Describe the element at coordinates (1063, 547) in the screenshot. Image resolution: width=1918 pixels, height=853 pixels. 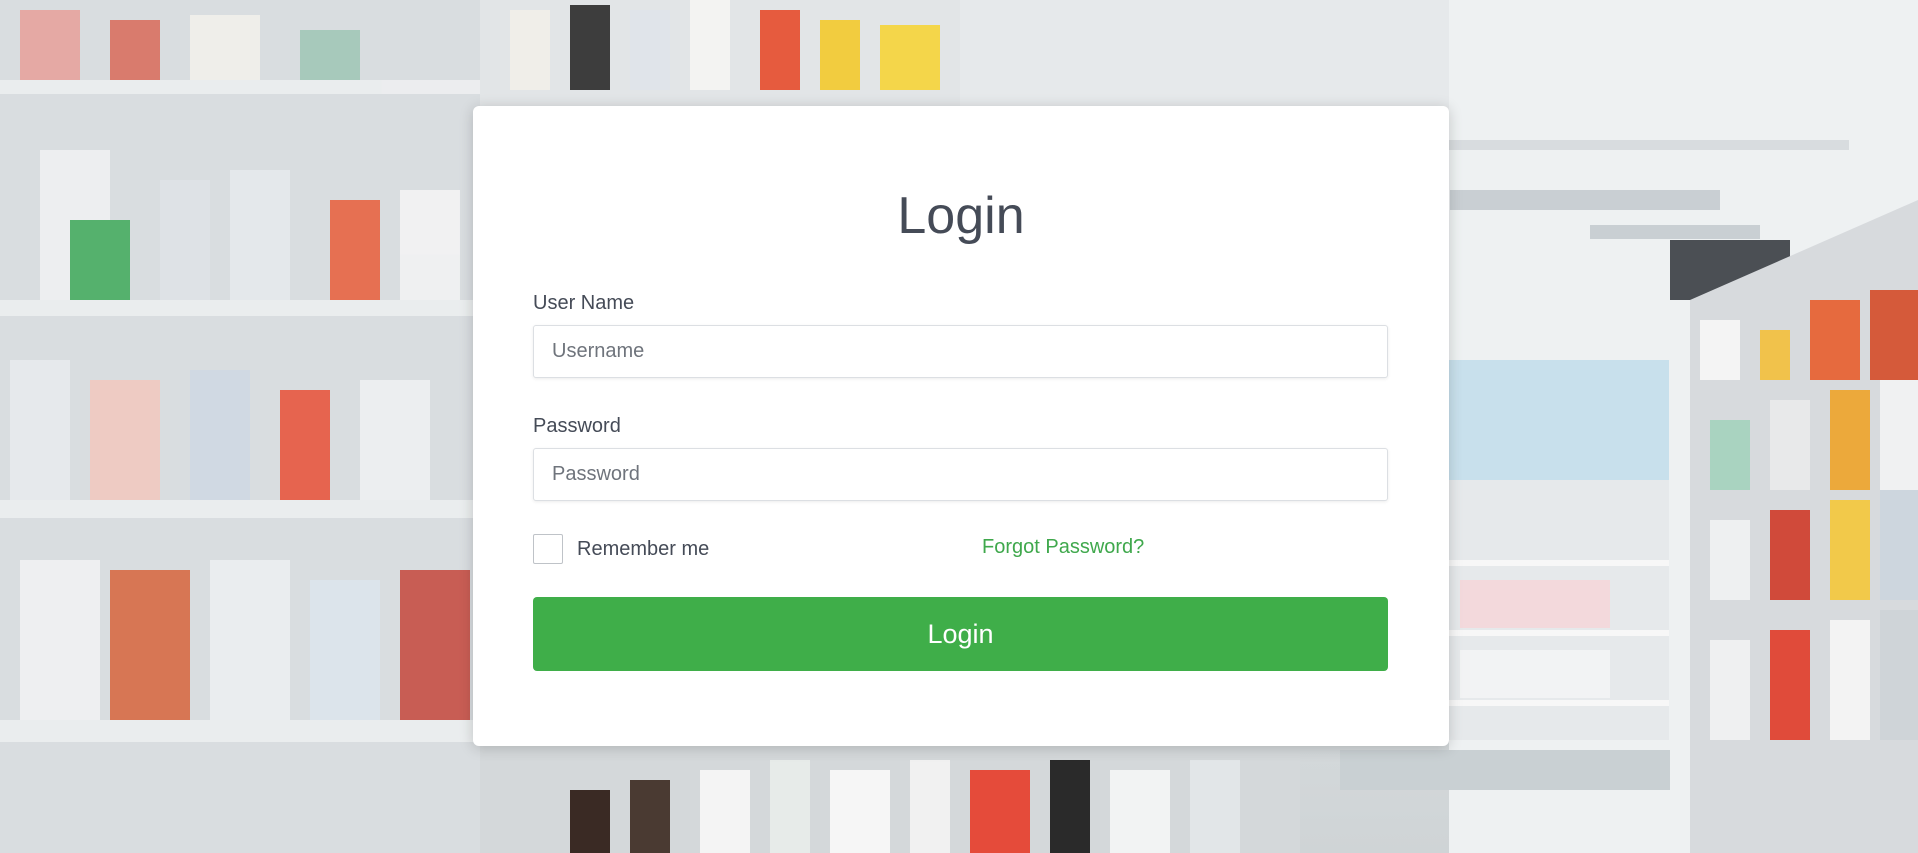
I see `forgot-password-link: Forgot Password?` at that location.